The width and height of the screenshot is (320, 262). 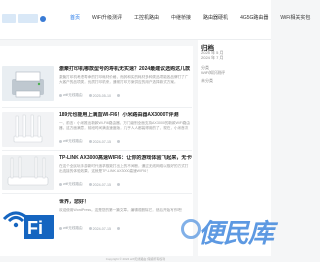 I want to click on post-thumbnail-wifi: Fi, so click(x=28, y=219).